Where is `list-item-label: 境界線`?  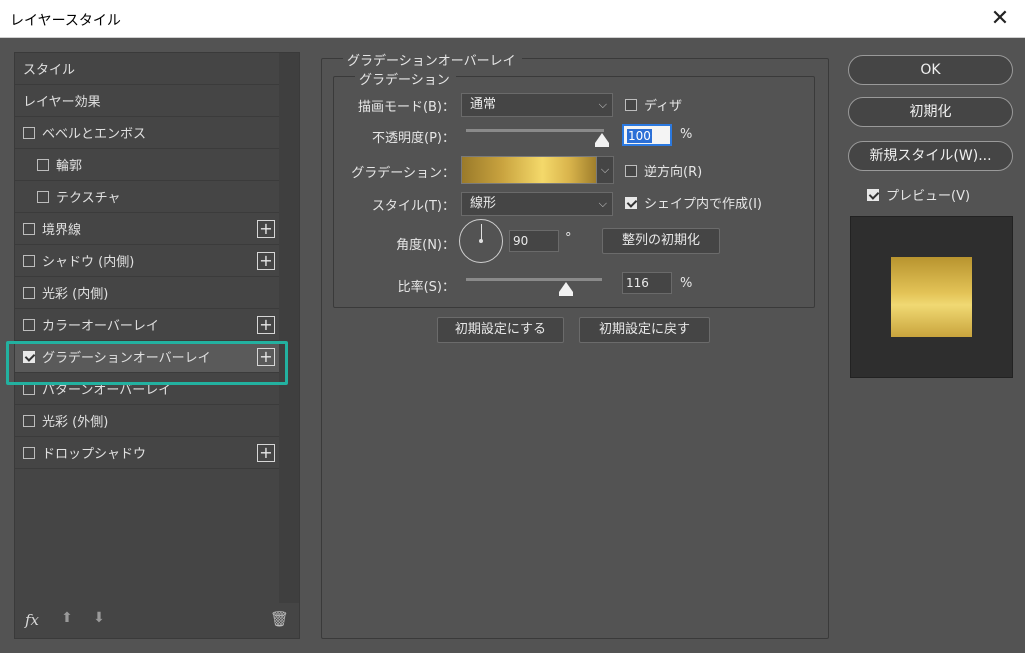 list-item-label: 境界線 is located at coordinates (62, 230).